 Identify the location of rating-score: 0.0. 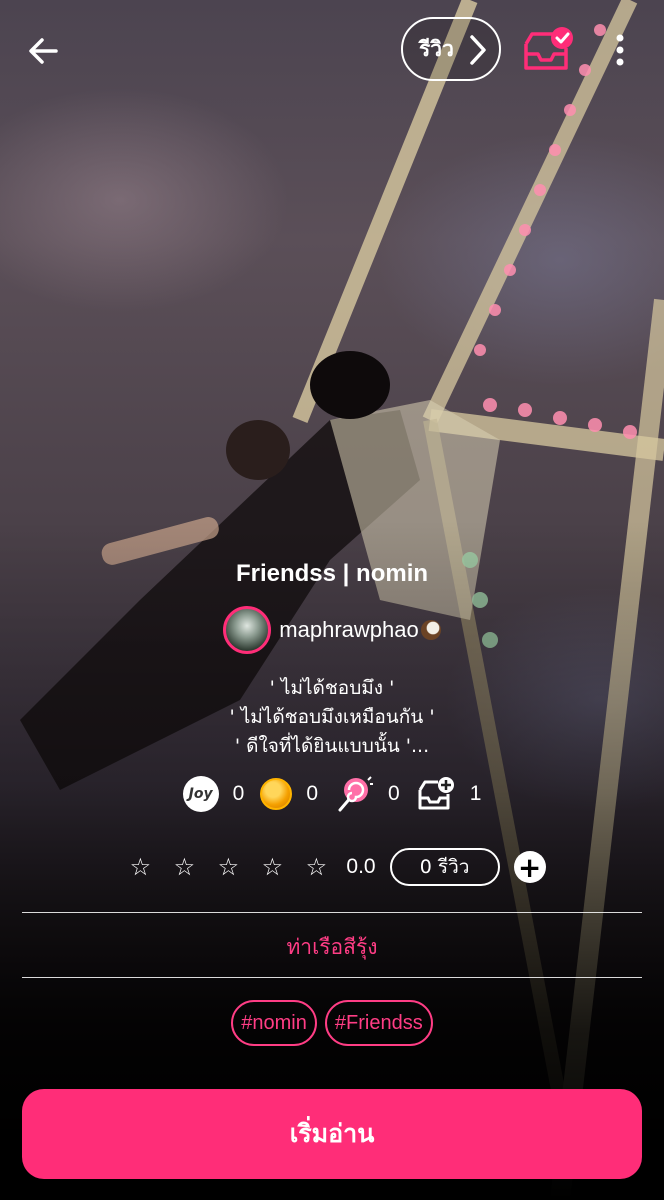
(361, 866).